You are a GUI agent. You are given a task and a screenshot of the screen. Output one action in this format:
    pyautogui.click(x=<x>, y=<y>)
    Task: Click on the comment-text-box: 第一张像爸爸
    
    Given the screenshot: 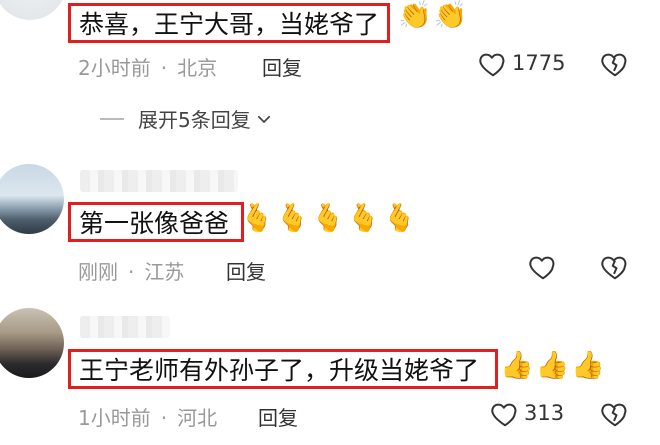 What is the action you would take?
    pyautogui.click(x=156, y=222)
    